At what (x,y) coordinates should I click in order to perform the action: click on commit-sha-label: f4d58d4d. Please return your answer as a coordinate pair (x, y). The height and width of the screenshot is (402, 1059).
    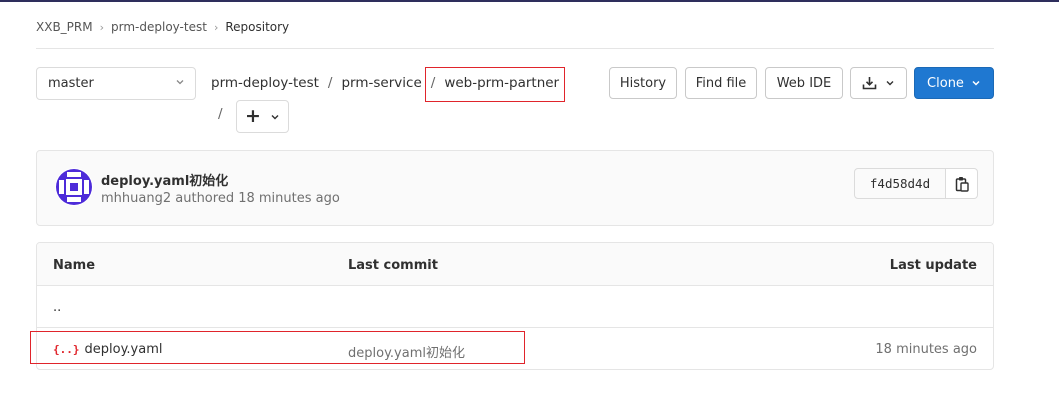
    Looking at the image, I should click on (900, 183).